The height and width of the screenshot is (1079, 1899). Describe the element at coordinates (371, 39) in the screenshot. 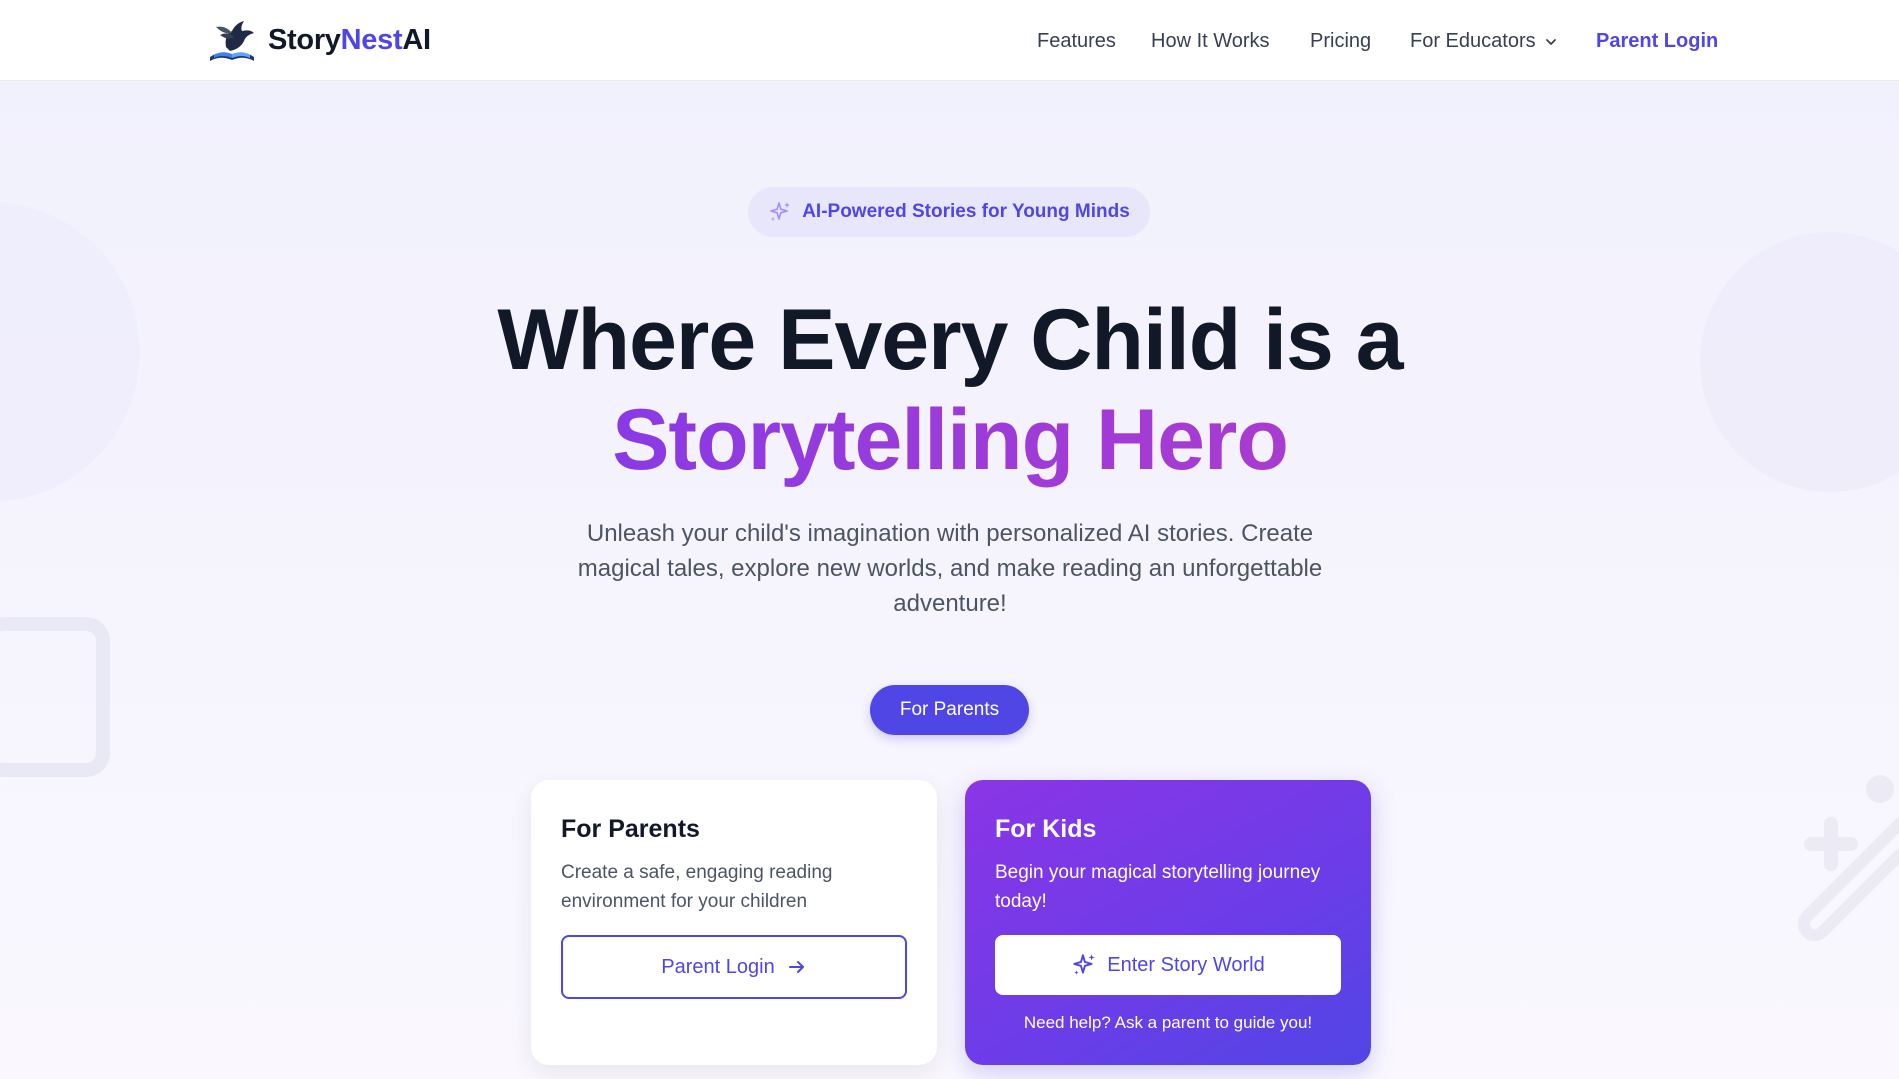

I see `brand-name-nest: Nest` at that location.